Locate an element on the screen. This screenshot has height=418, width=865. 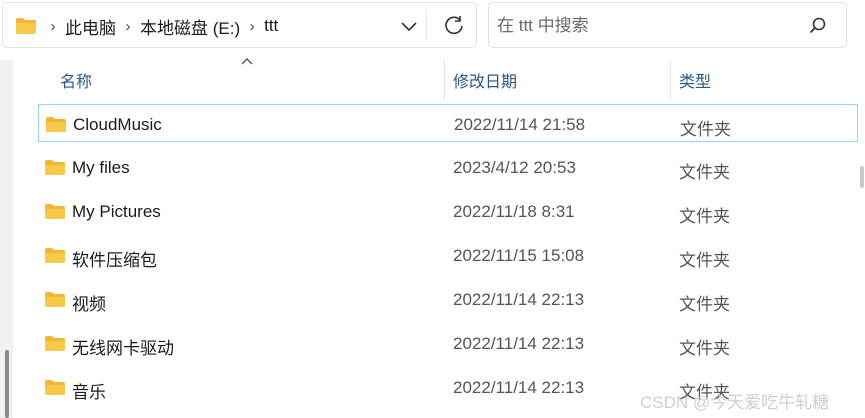
chevron-down-icon is located at coordinates (409, 26).